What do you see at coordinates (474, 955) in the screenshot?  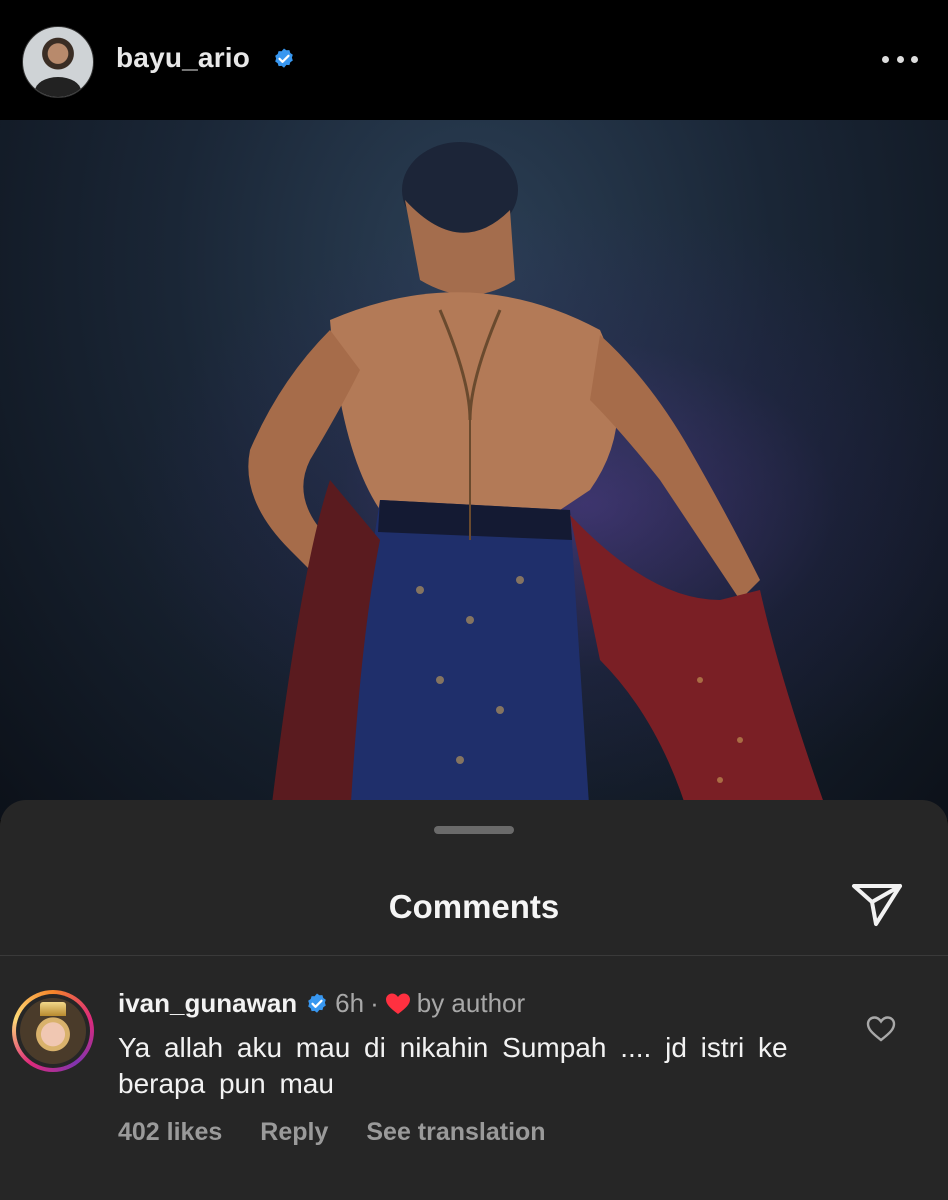 I see `sheet-divider` at bounding box center [474, 955].